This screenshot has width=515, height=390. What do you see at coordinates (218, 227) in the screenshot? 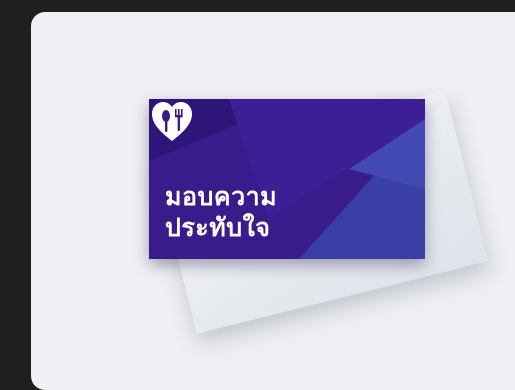
I see `card-title-line-2: ประทับใจ` at bounding box center [218, 227].